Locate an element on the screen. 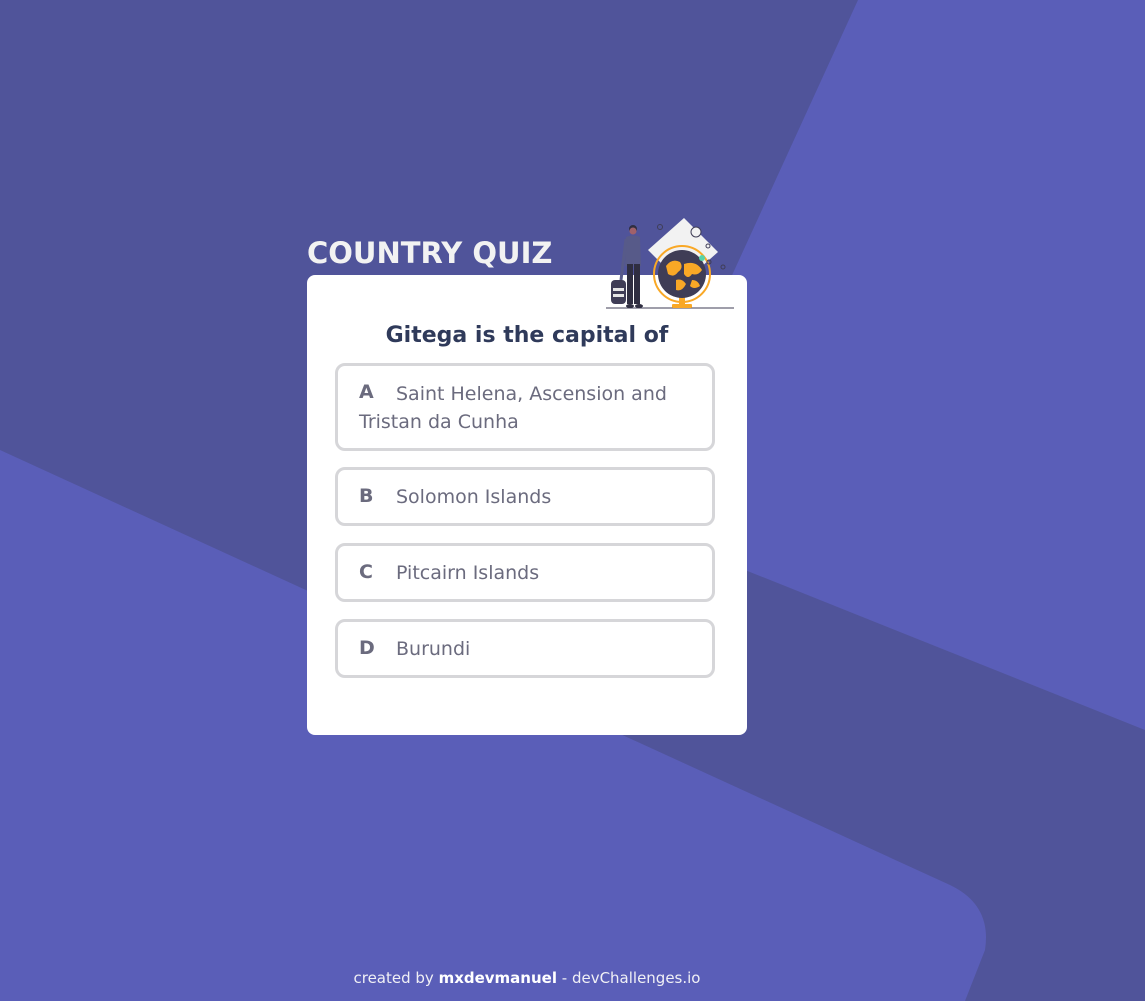  quiz-title: COUNTRY QUIZ is located at coordinates (430, 253).